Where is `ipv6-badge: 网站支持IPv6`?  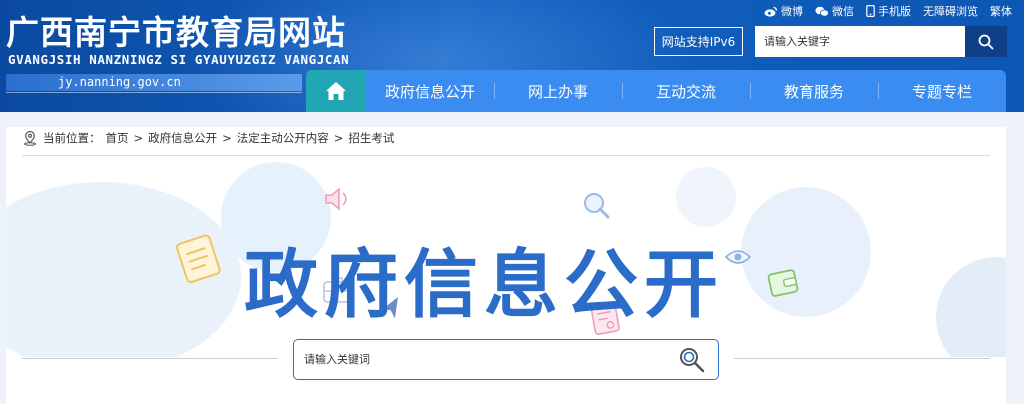
ipv6-badge: 网站支持IPv6 is located at coordinates (698, 41).